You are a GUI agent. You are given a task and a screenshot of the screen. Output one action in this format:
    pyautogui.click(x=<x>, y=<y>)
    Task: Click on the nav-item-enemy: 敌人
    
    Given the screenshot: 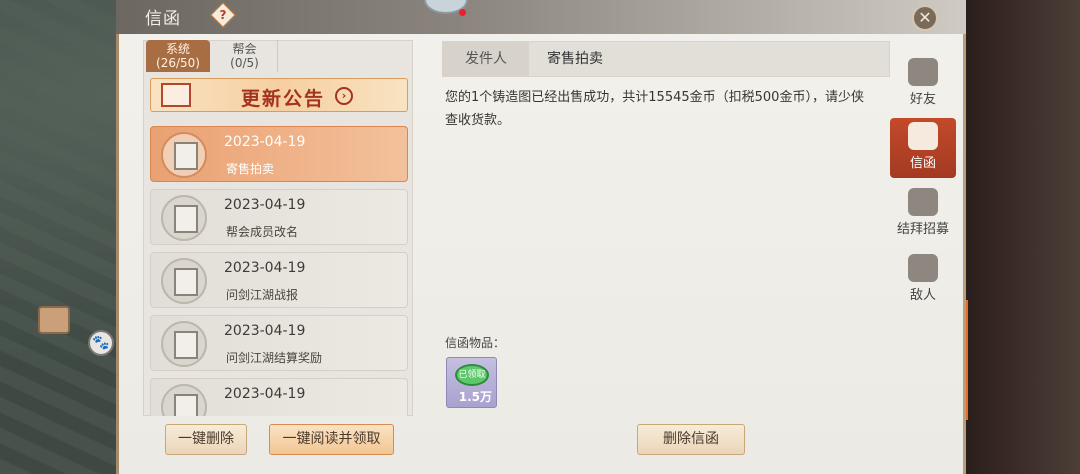 What is the action you would take?
    pyautogui.click(x=923, y=280)
    